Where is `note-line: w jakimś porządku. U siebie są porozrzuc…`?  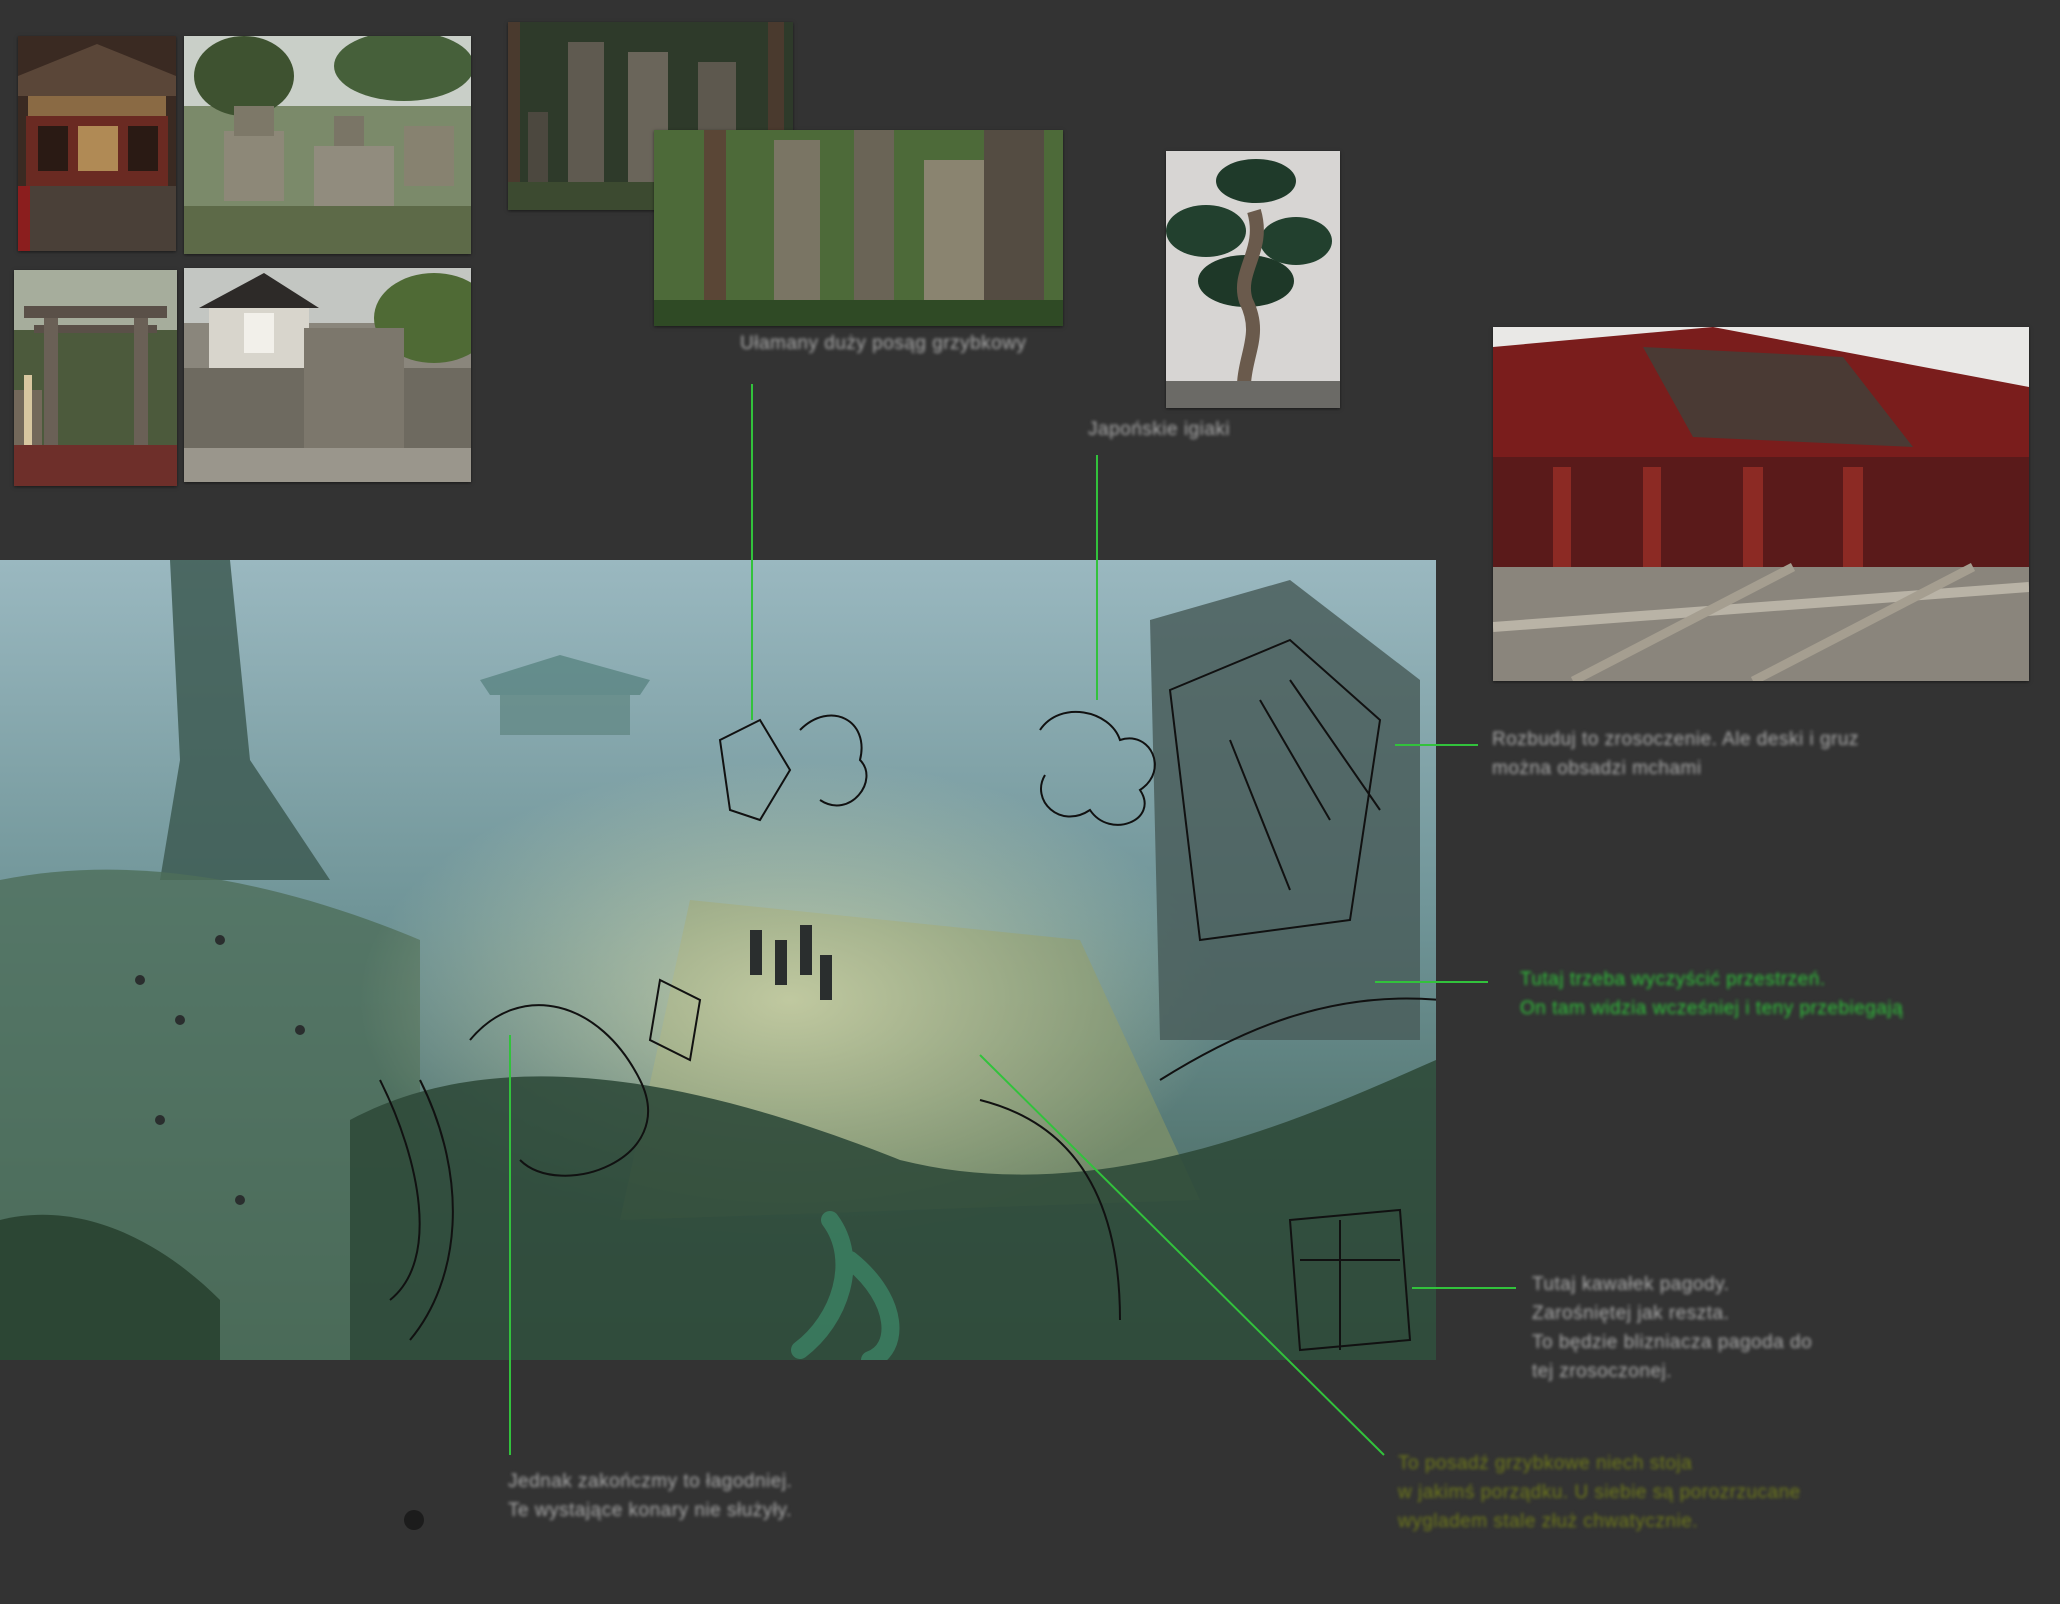 note-line: w jakimś porządku. U siebie są porozrzuc… is located at coordinates (1599, 1492).